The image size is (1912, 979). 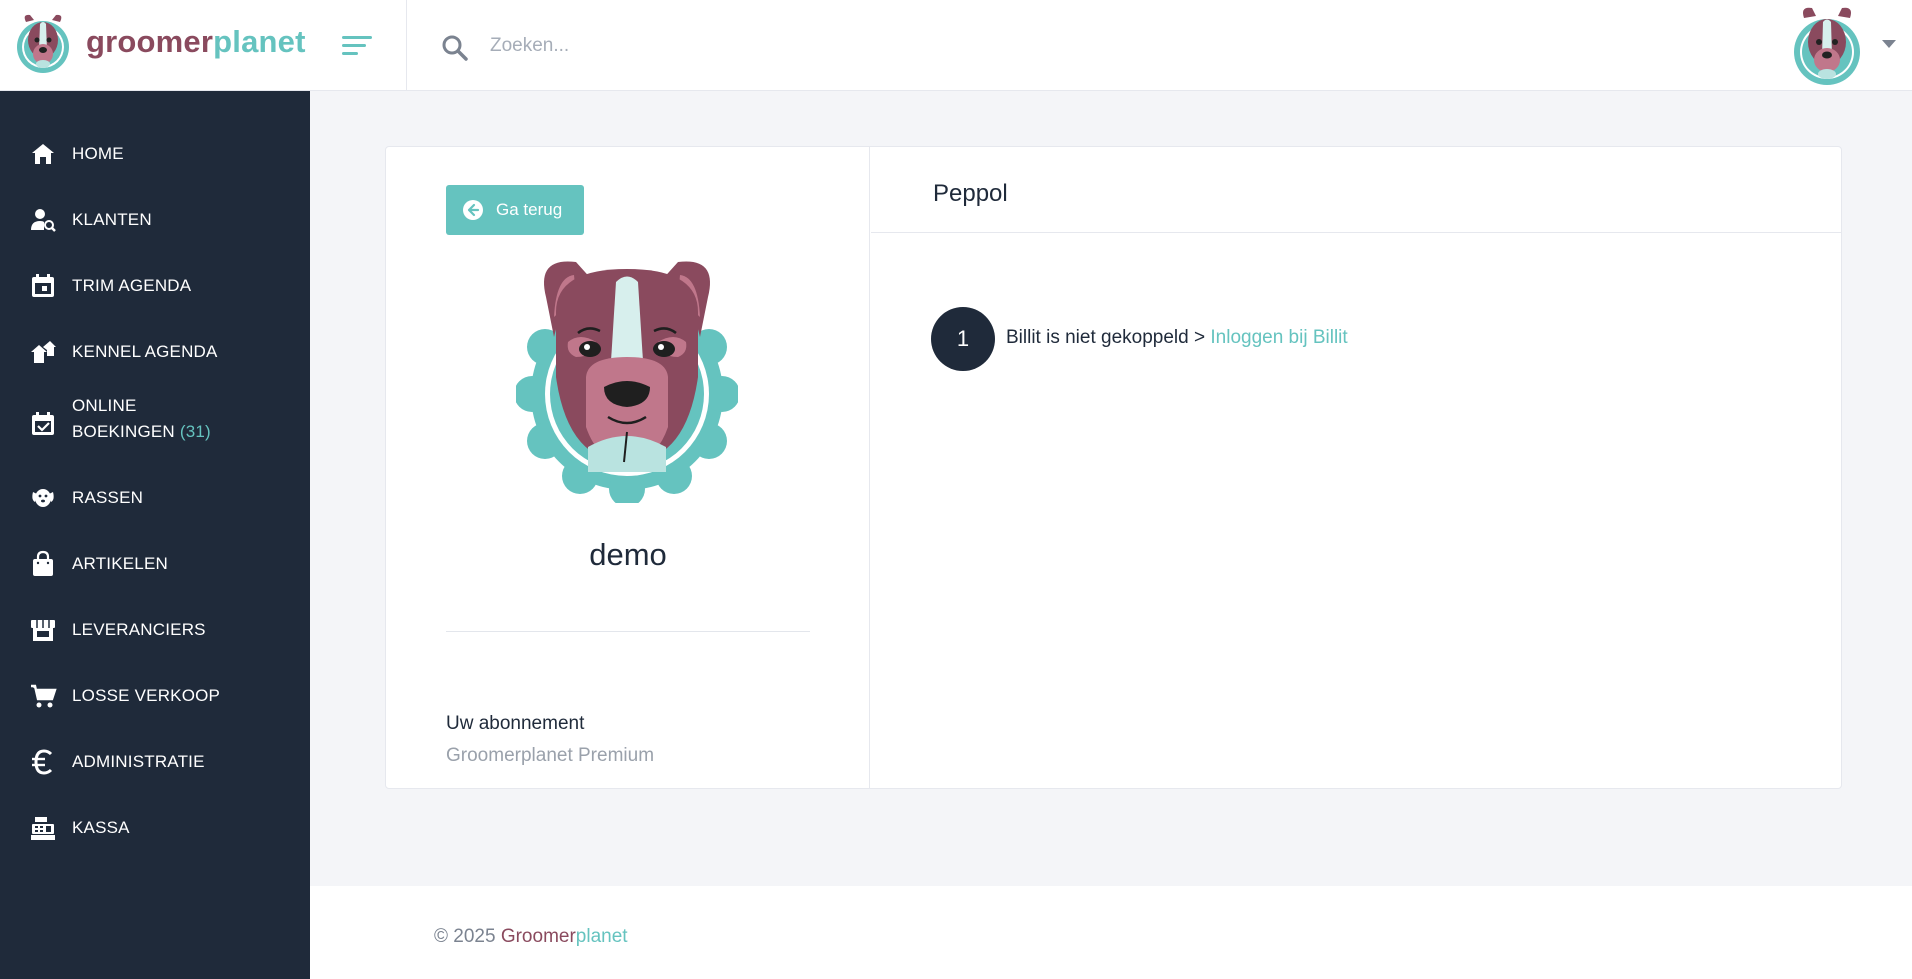 I want to click on search-icon, so click(x=455, y=48).